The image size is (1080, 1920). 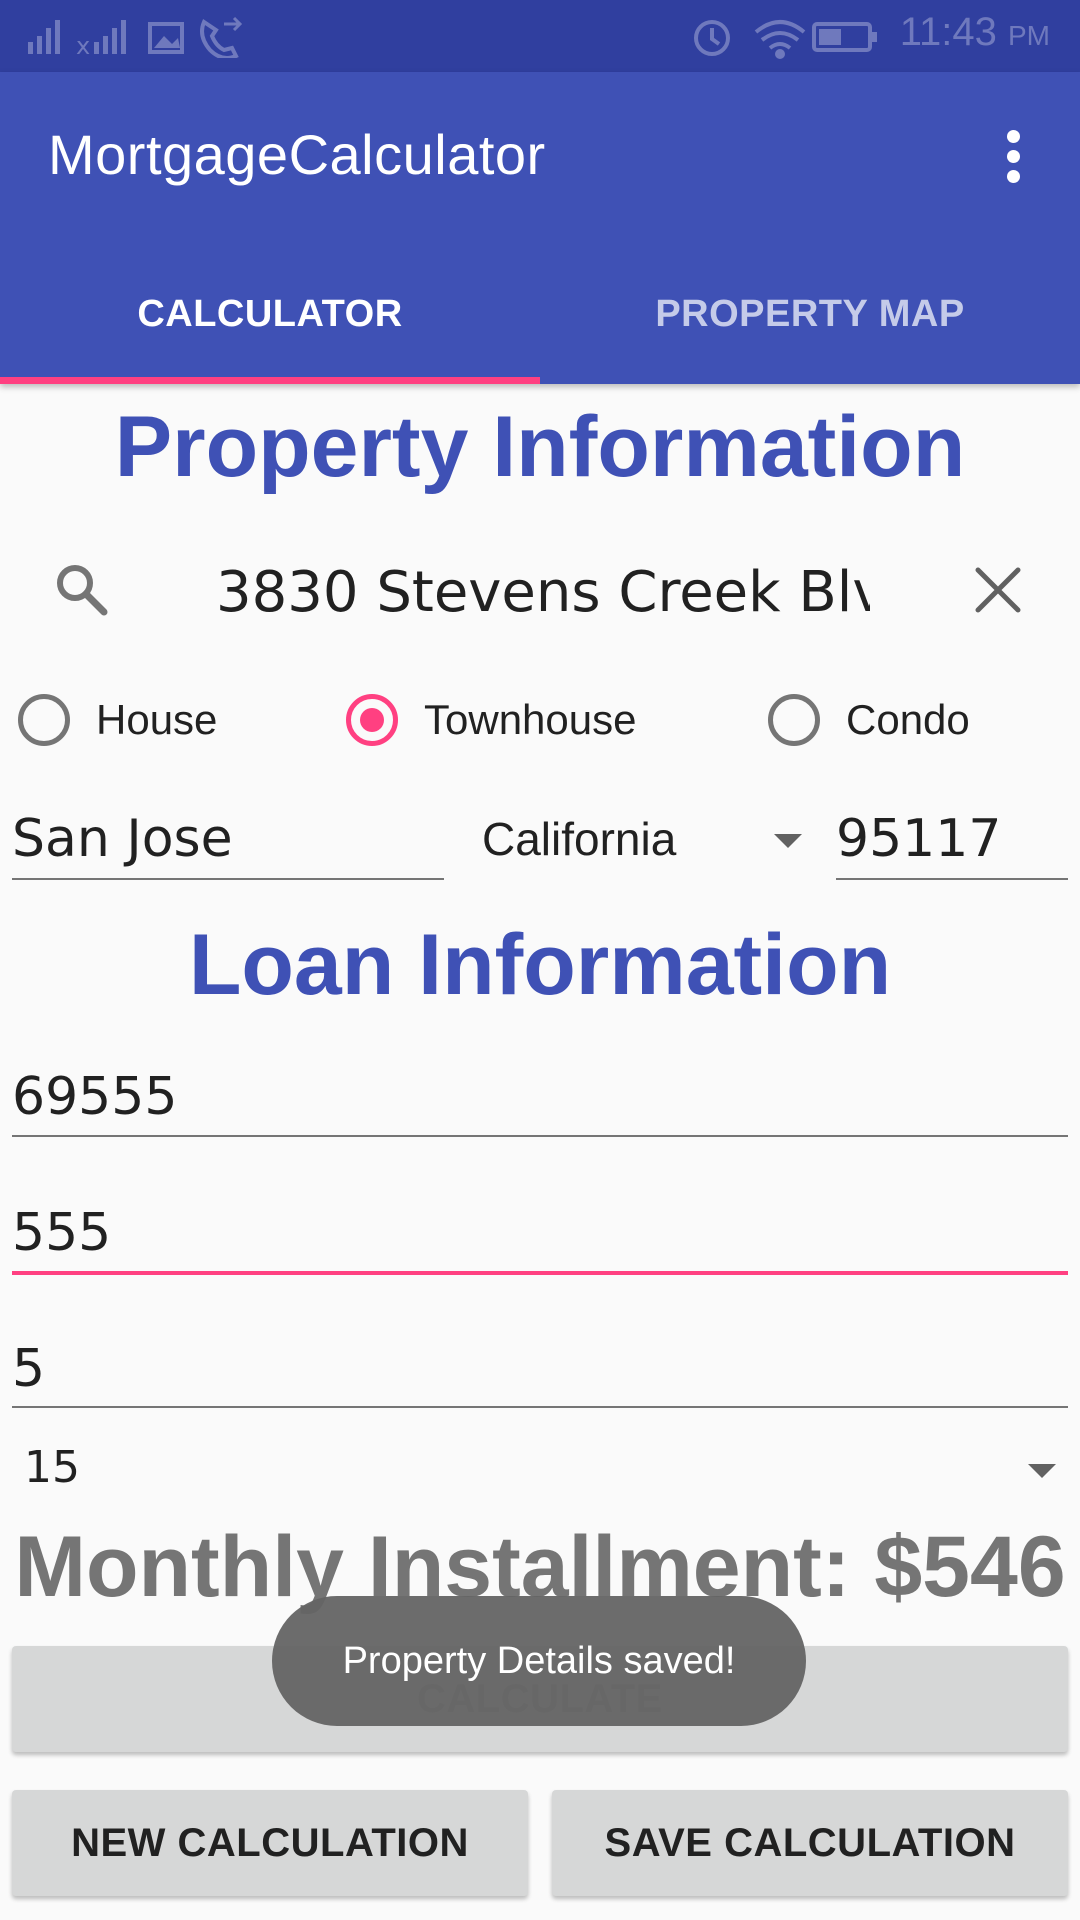 What do you see at coordinates (540, 1136) in the screenshot?
I see `loan-amount-underline` at bounding box center [540, 1136].